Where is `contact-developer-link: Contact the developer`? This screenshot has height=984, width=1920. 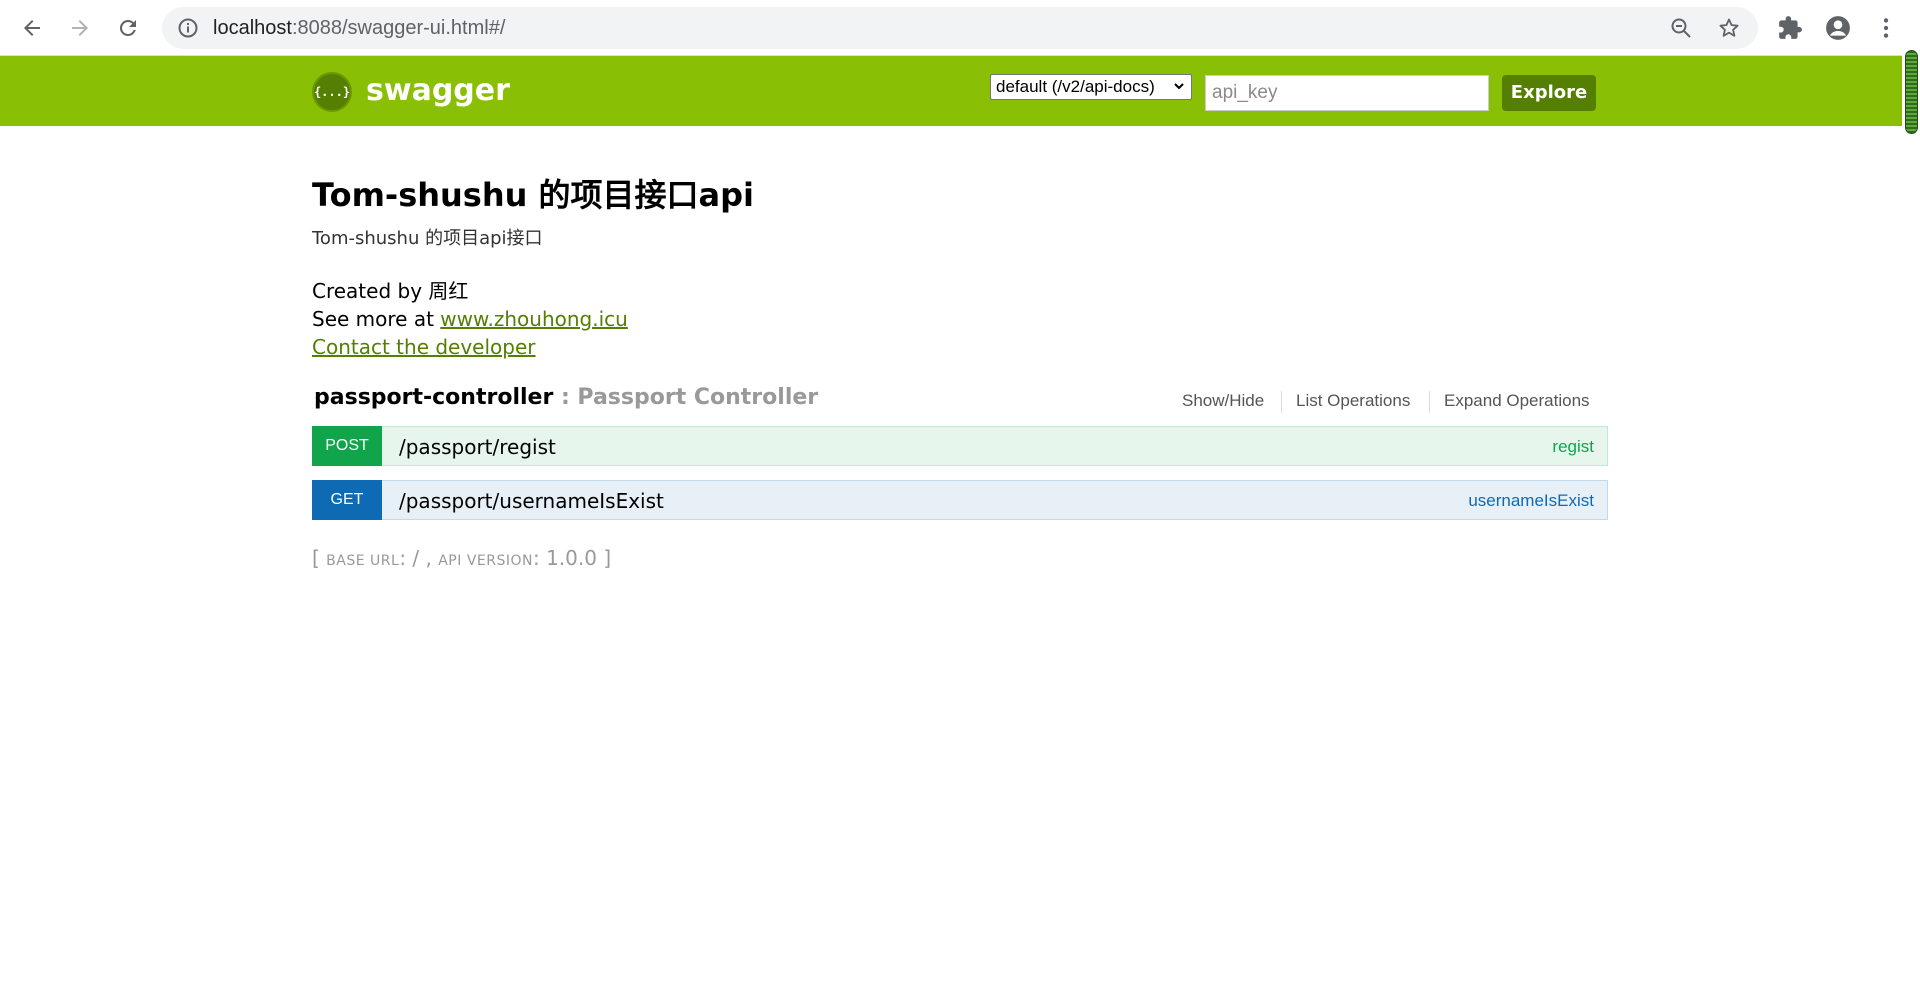
contact-developer-link: Contact the developer is located at coordinates (424, 347).